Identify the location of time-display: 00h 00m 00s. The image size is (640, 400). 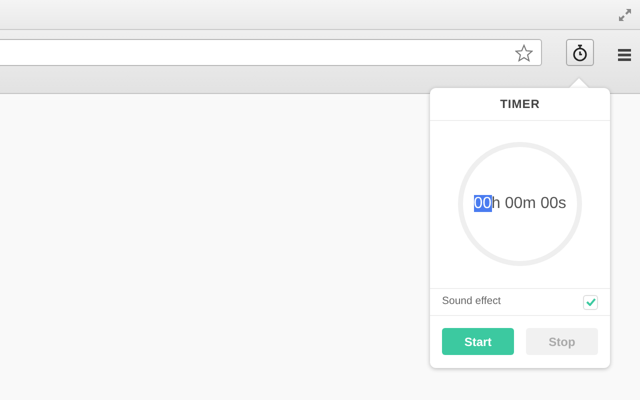
(520, 204).